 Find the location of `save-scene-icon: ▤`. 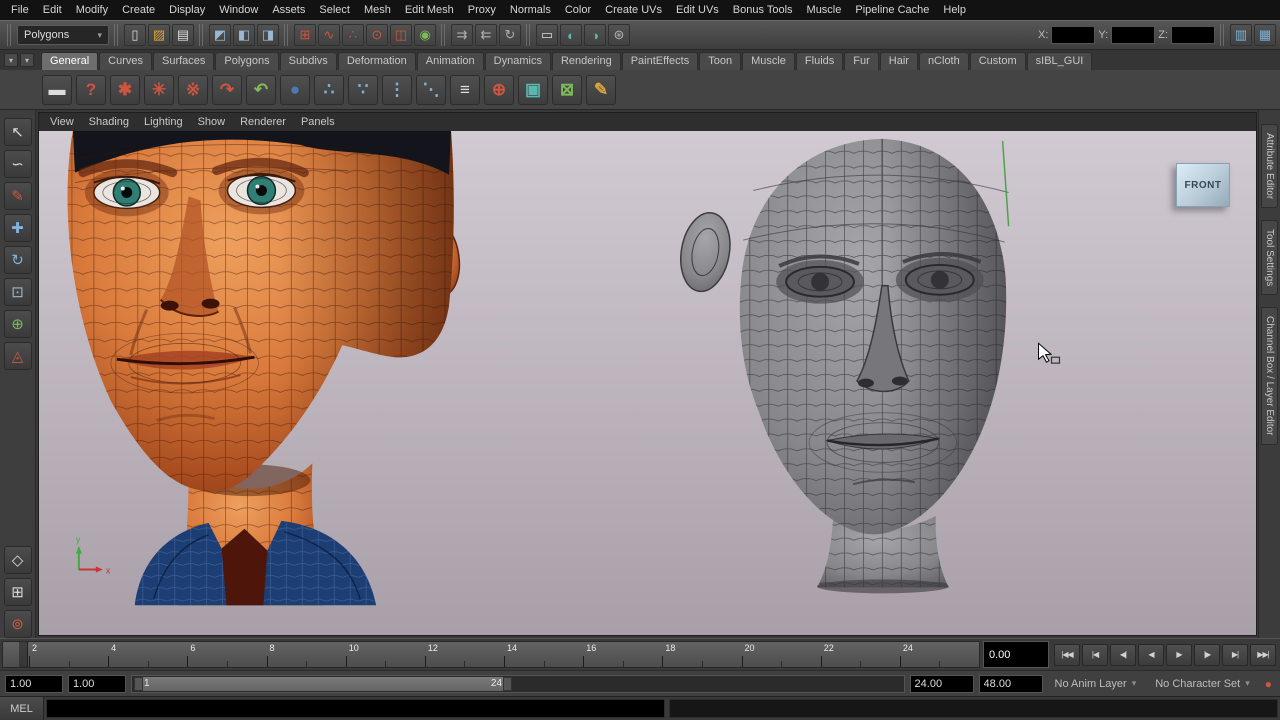

save-scene-icon: ▤ is located at coordinates (183, 35).